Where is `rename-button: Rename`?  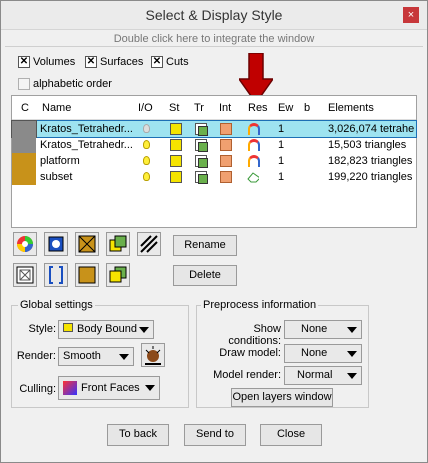 rename-button: Rename is located at coordinates (205, 245).